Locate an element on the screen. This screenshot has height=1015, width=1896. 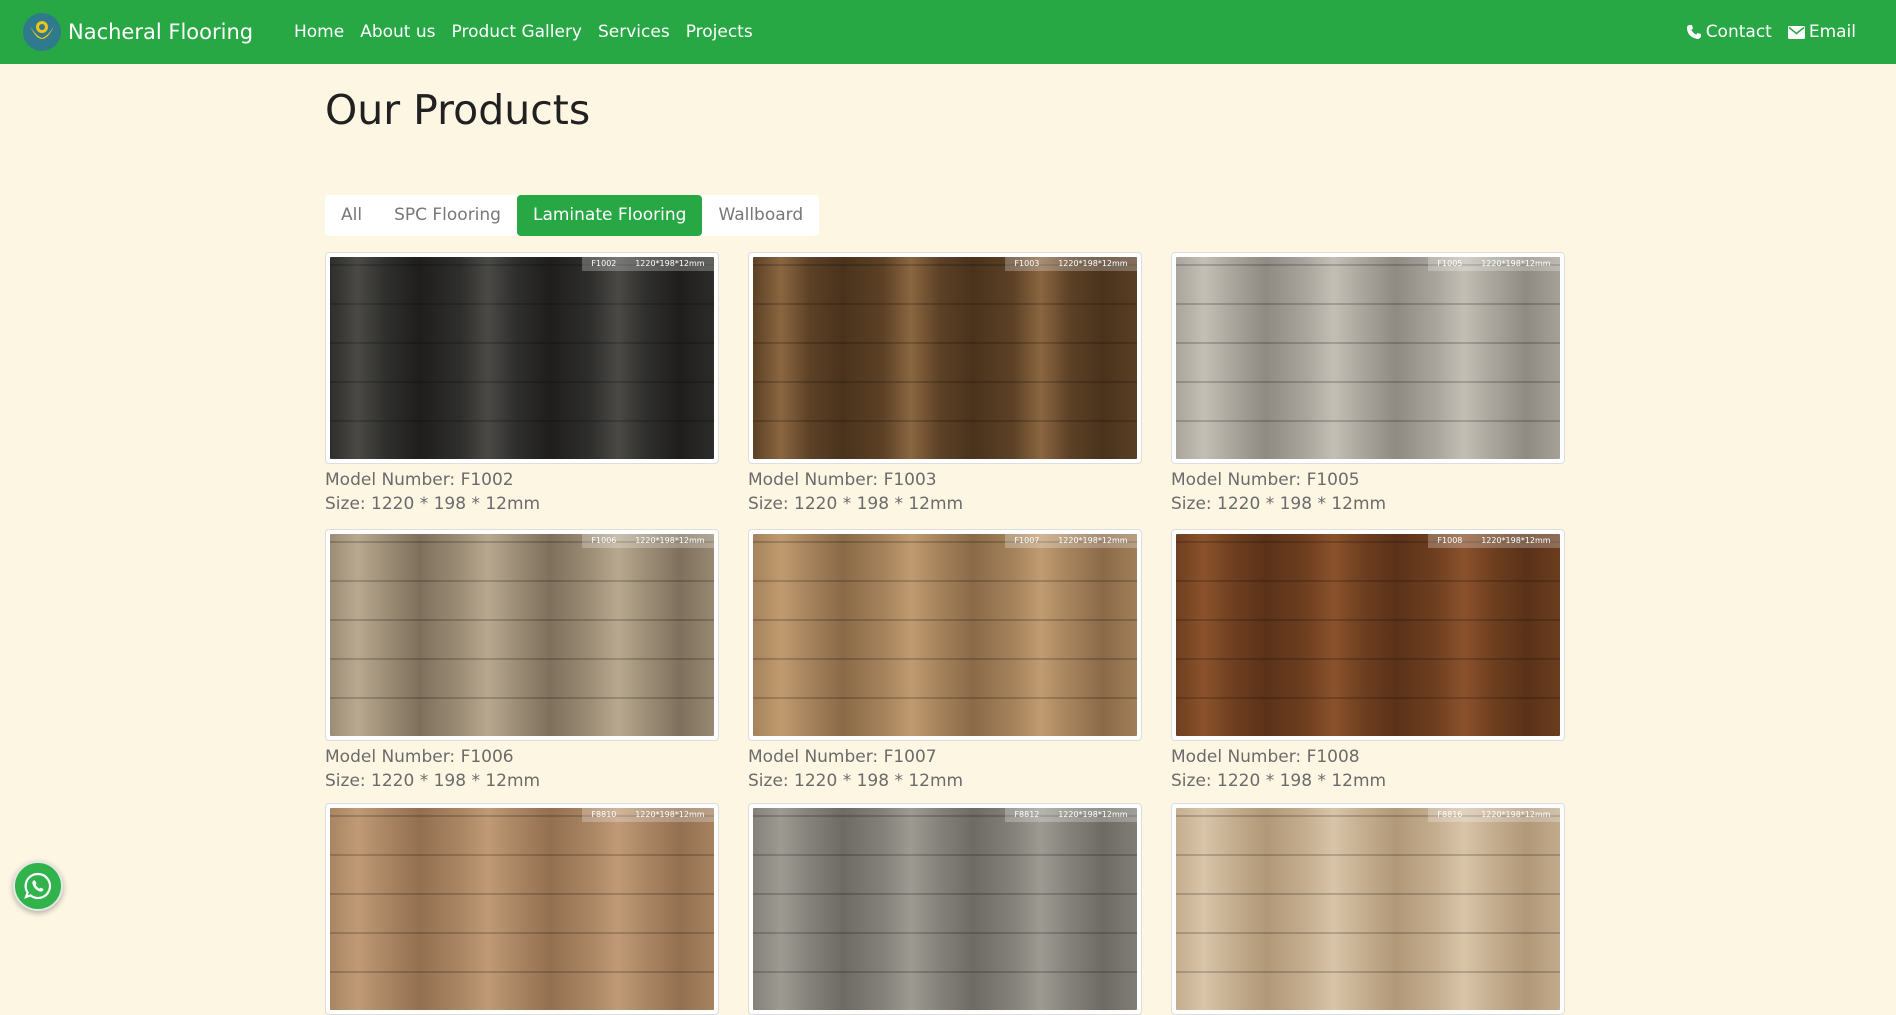
product-image: F1007 1220*198*12mm is located at coordinates (945, 635).